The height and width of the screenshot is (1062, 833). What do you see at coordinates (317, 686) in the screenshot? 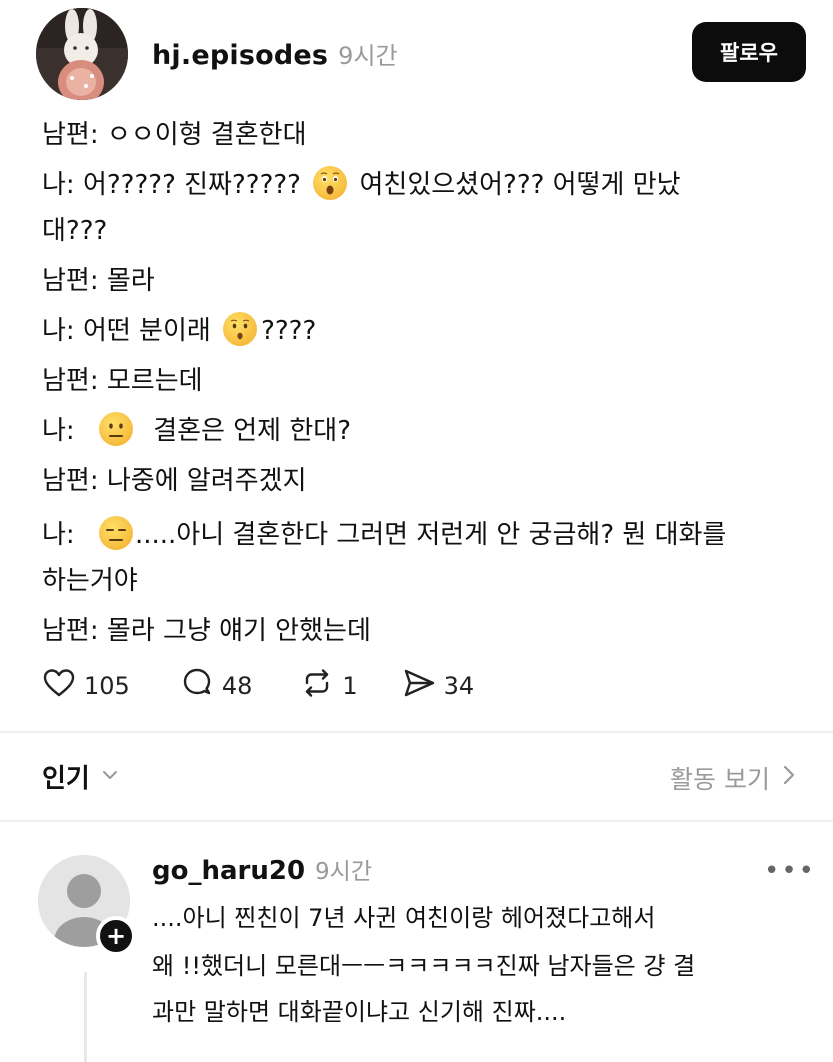
I see `repost-icon` at bounding box center [317, 686].